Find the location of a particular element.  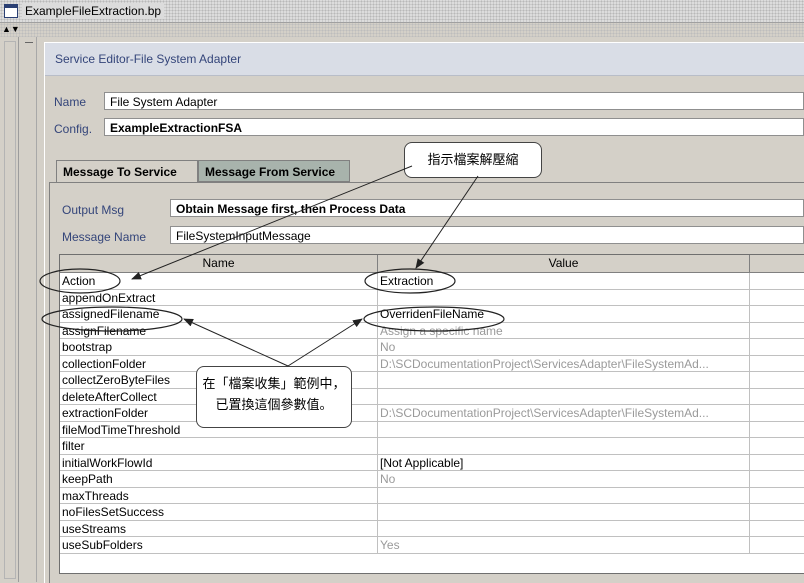

param-value-cell: Assign a specific name is located at coordinates (564, 330).